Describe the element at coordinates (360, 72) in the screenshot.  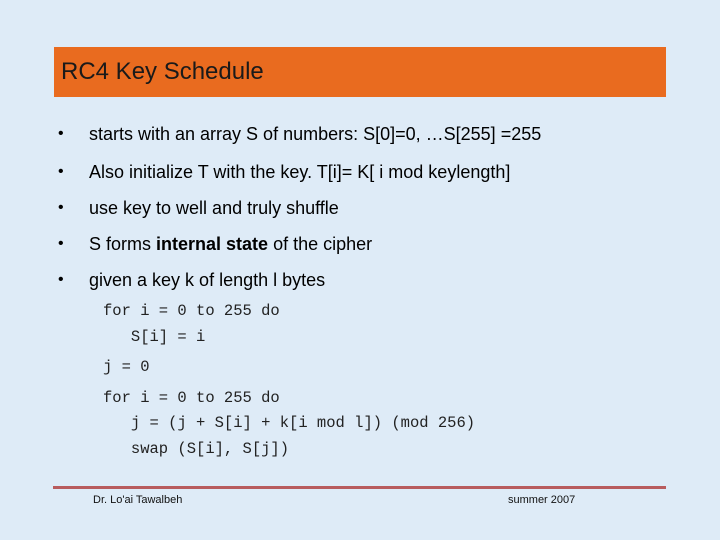
I see `slide-title-bar: RC4 Key Schedule` at that location.